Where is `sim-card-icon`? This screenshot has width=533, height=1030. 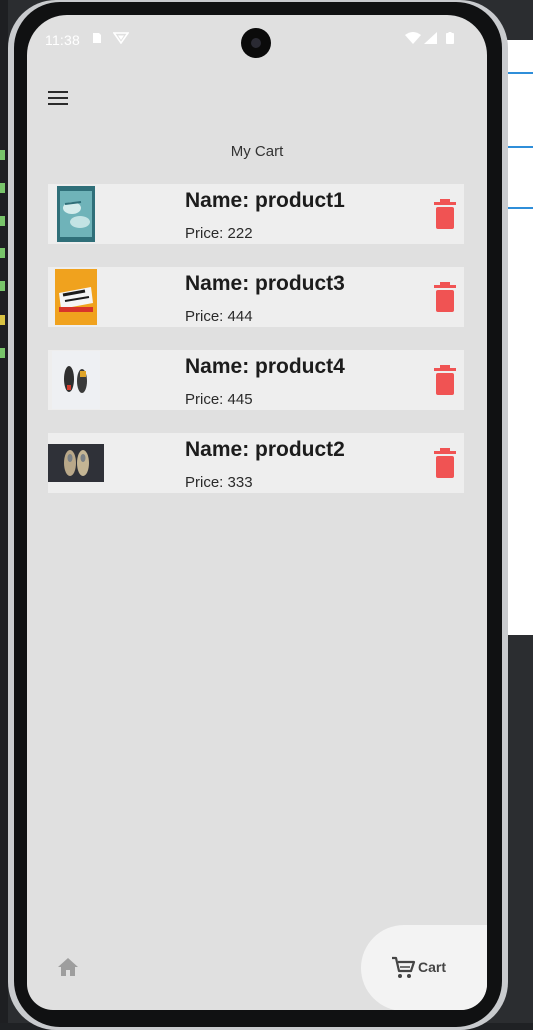
sim-card-icon is located at coordinates (97, 38).